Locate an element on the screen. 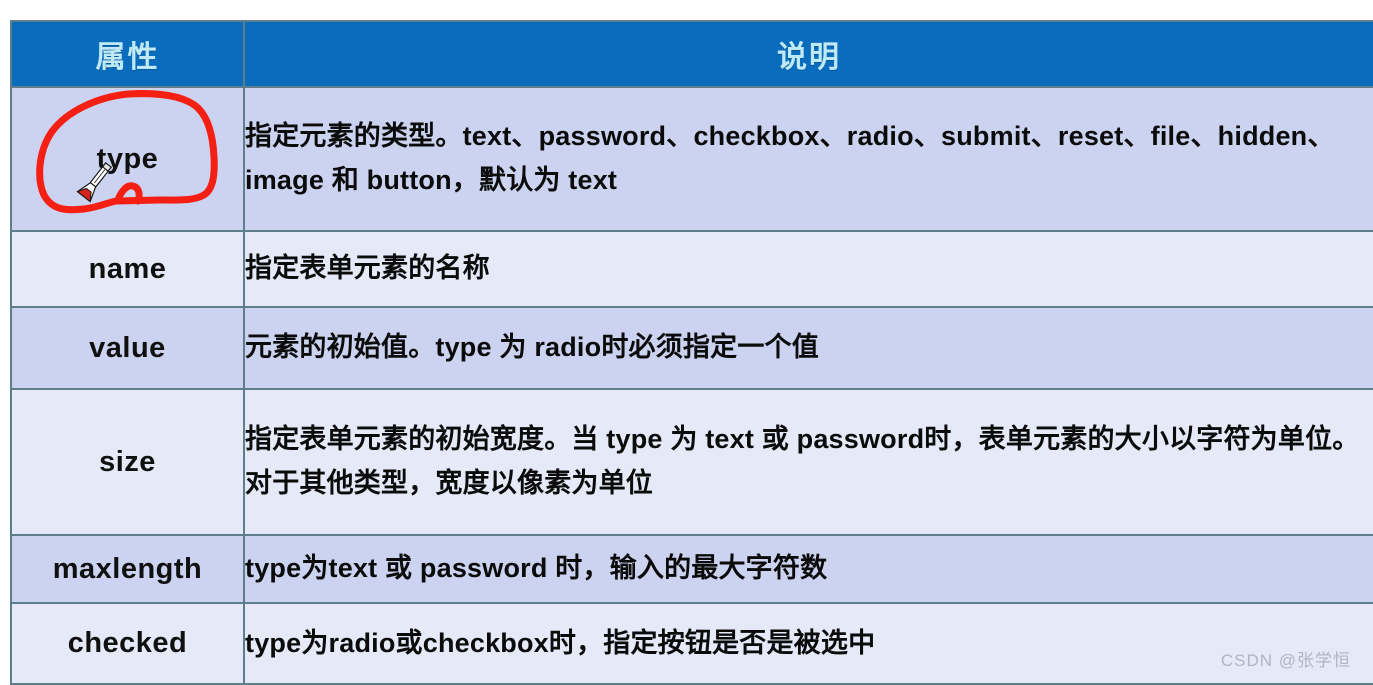 The height and width of the screenshot is (685, 1373). attribute-description-cell-checked: type为radio或checkbox时，指定按钮是否是被选中 is located at coordinates (808, 643).